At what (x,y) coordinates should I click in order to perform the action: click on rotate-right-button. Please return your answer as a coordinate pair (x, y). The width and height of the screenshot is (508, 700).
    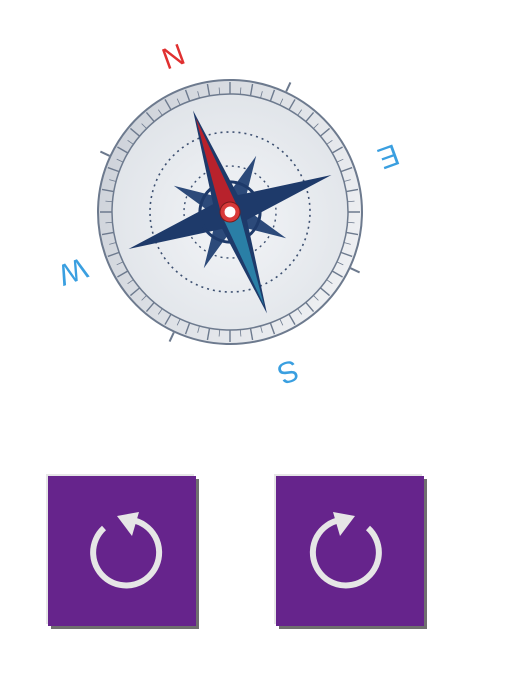
    Looking at the image, I should click on (350, 551).